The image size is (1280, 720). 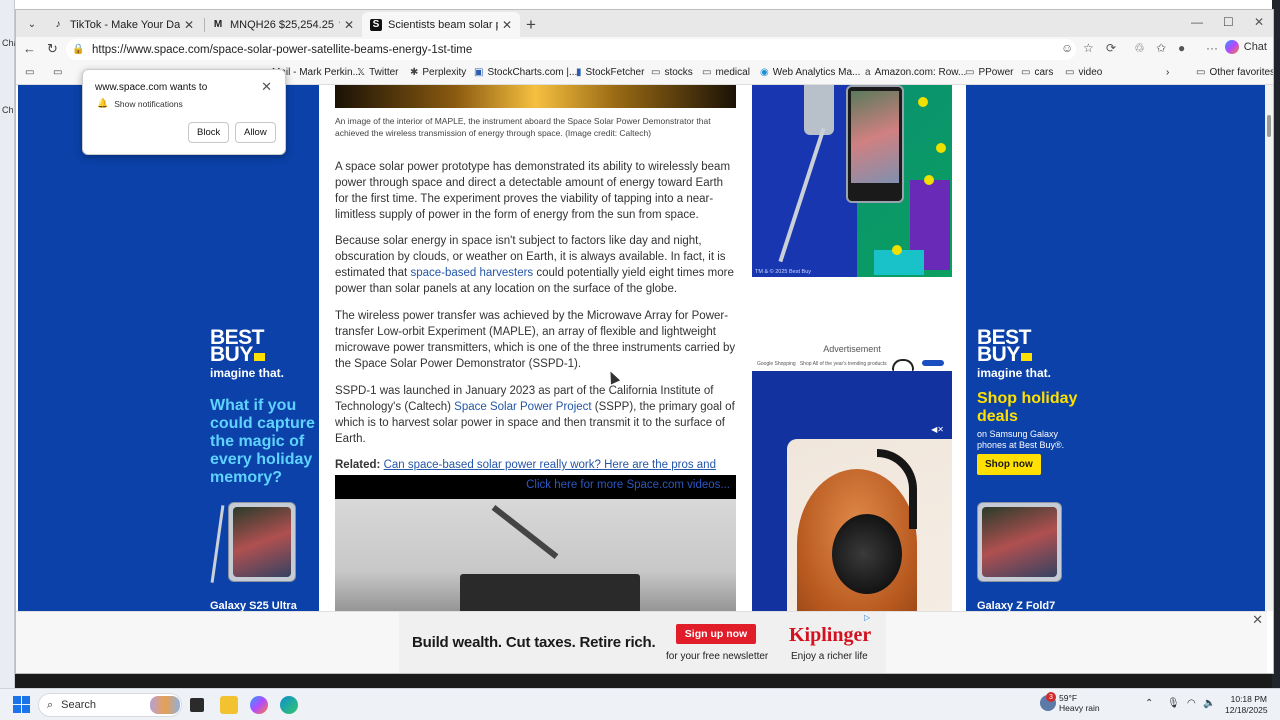 What do you see at coordinates (1234, 72) in the screenshot?
I see `other-favorites: ▭ Other favorites` at bounding box center [1234, 72].